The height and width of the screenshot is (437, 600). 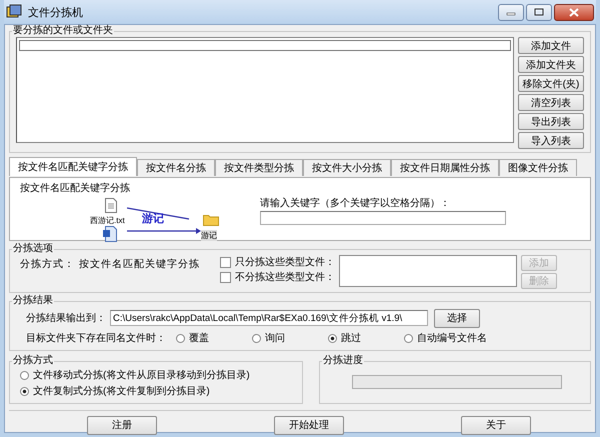 I want to click on tab: 按文件类型分拣, so click(x=259, y=167).